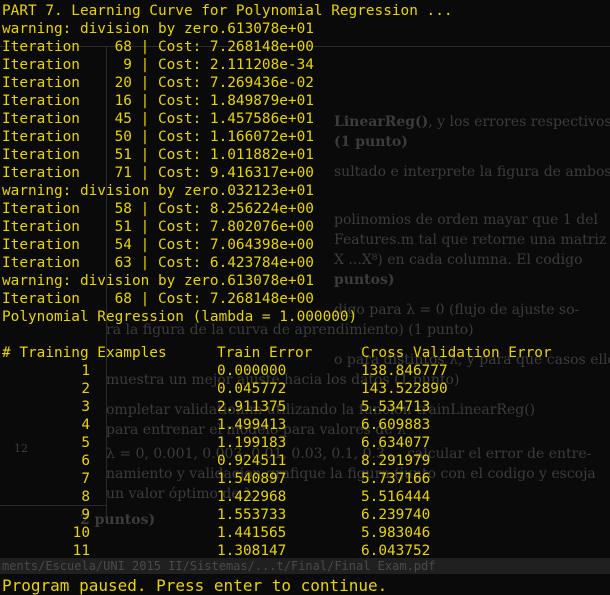 This screenshot has height=595, width=610. I want to click on table-cell-train-error: 0.924511, so click(252, 461).